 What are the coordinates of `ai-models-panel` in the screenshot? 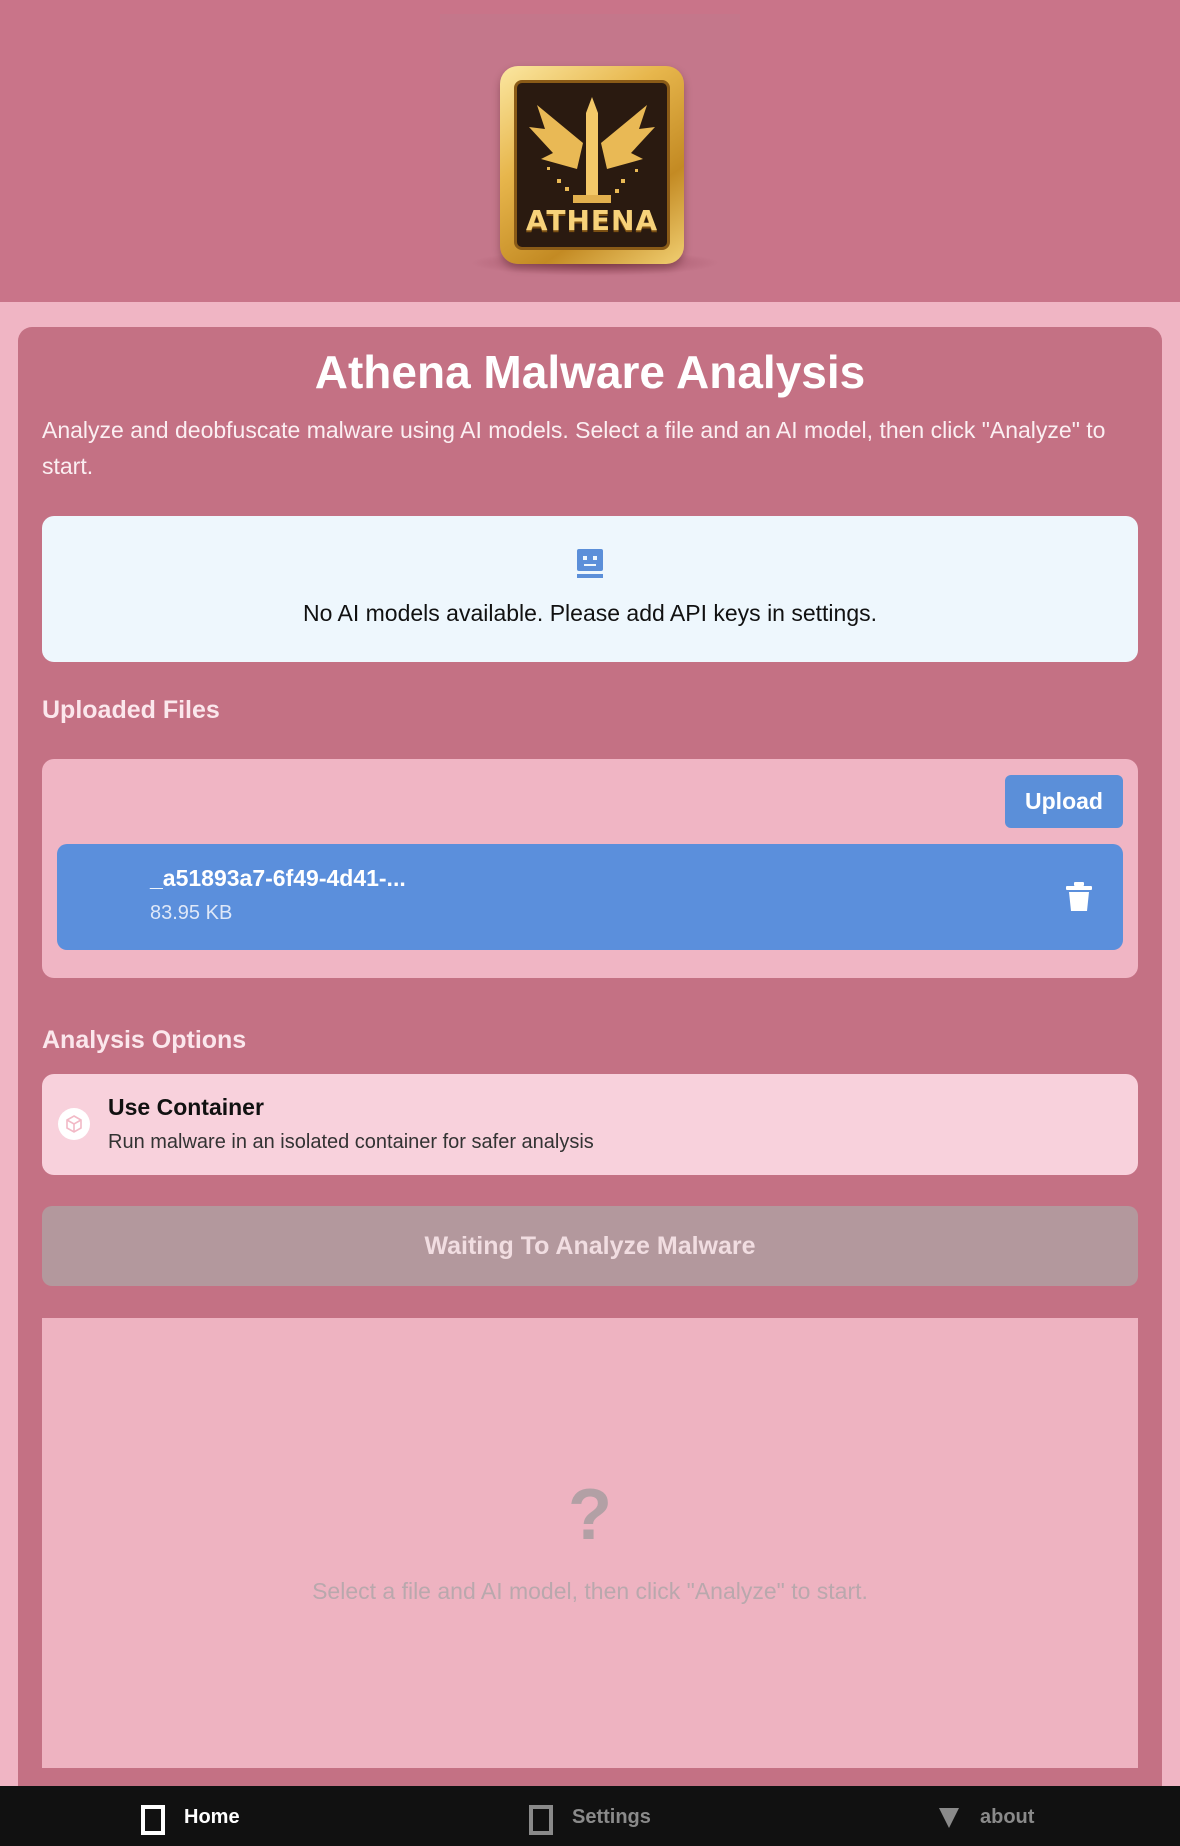 It's located at (590, 589).